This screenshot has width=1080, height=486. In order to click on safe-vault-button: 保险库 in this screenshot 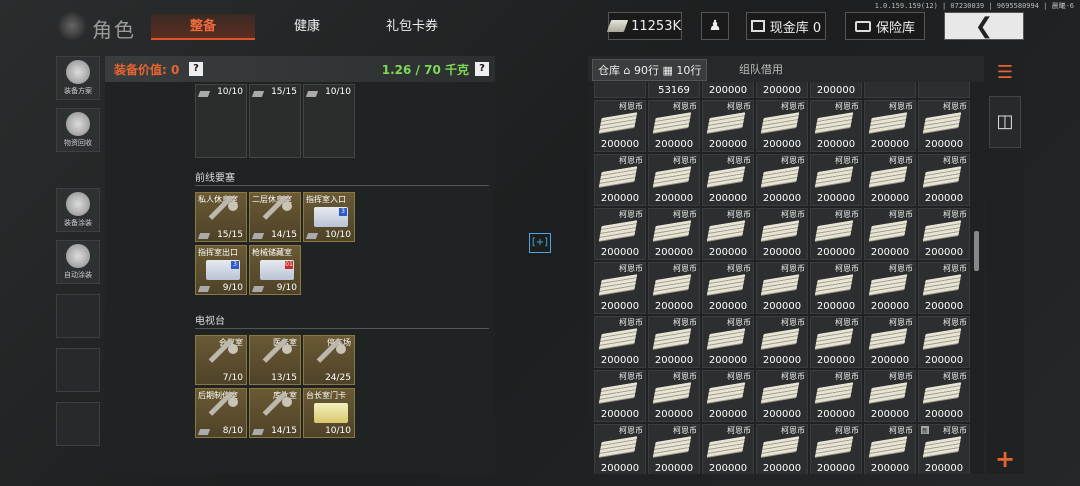, I will do `click(885, 26)`.